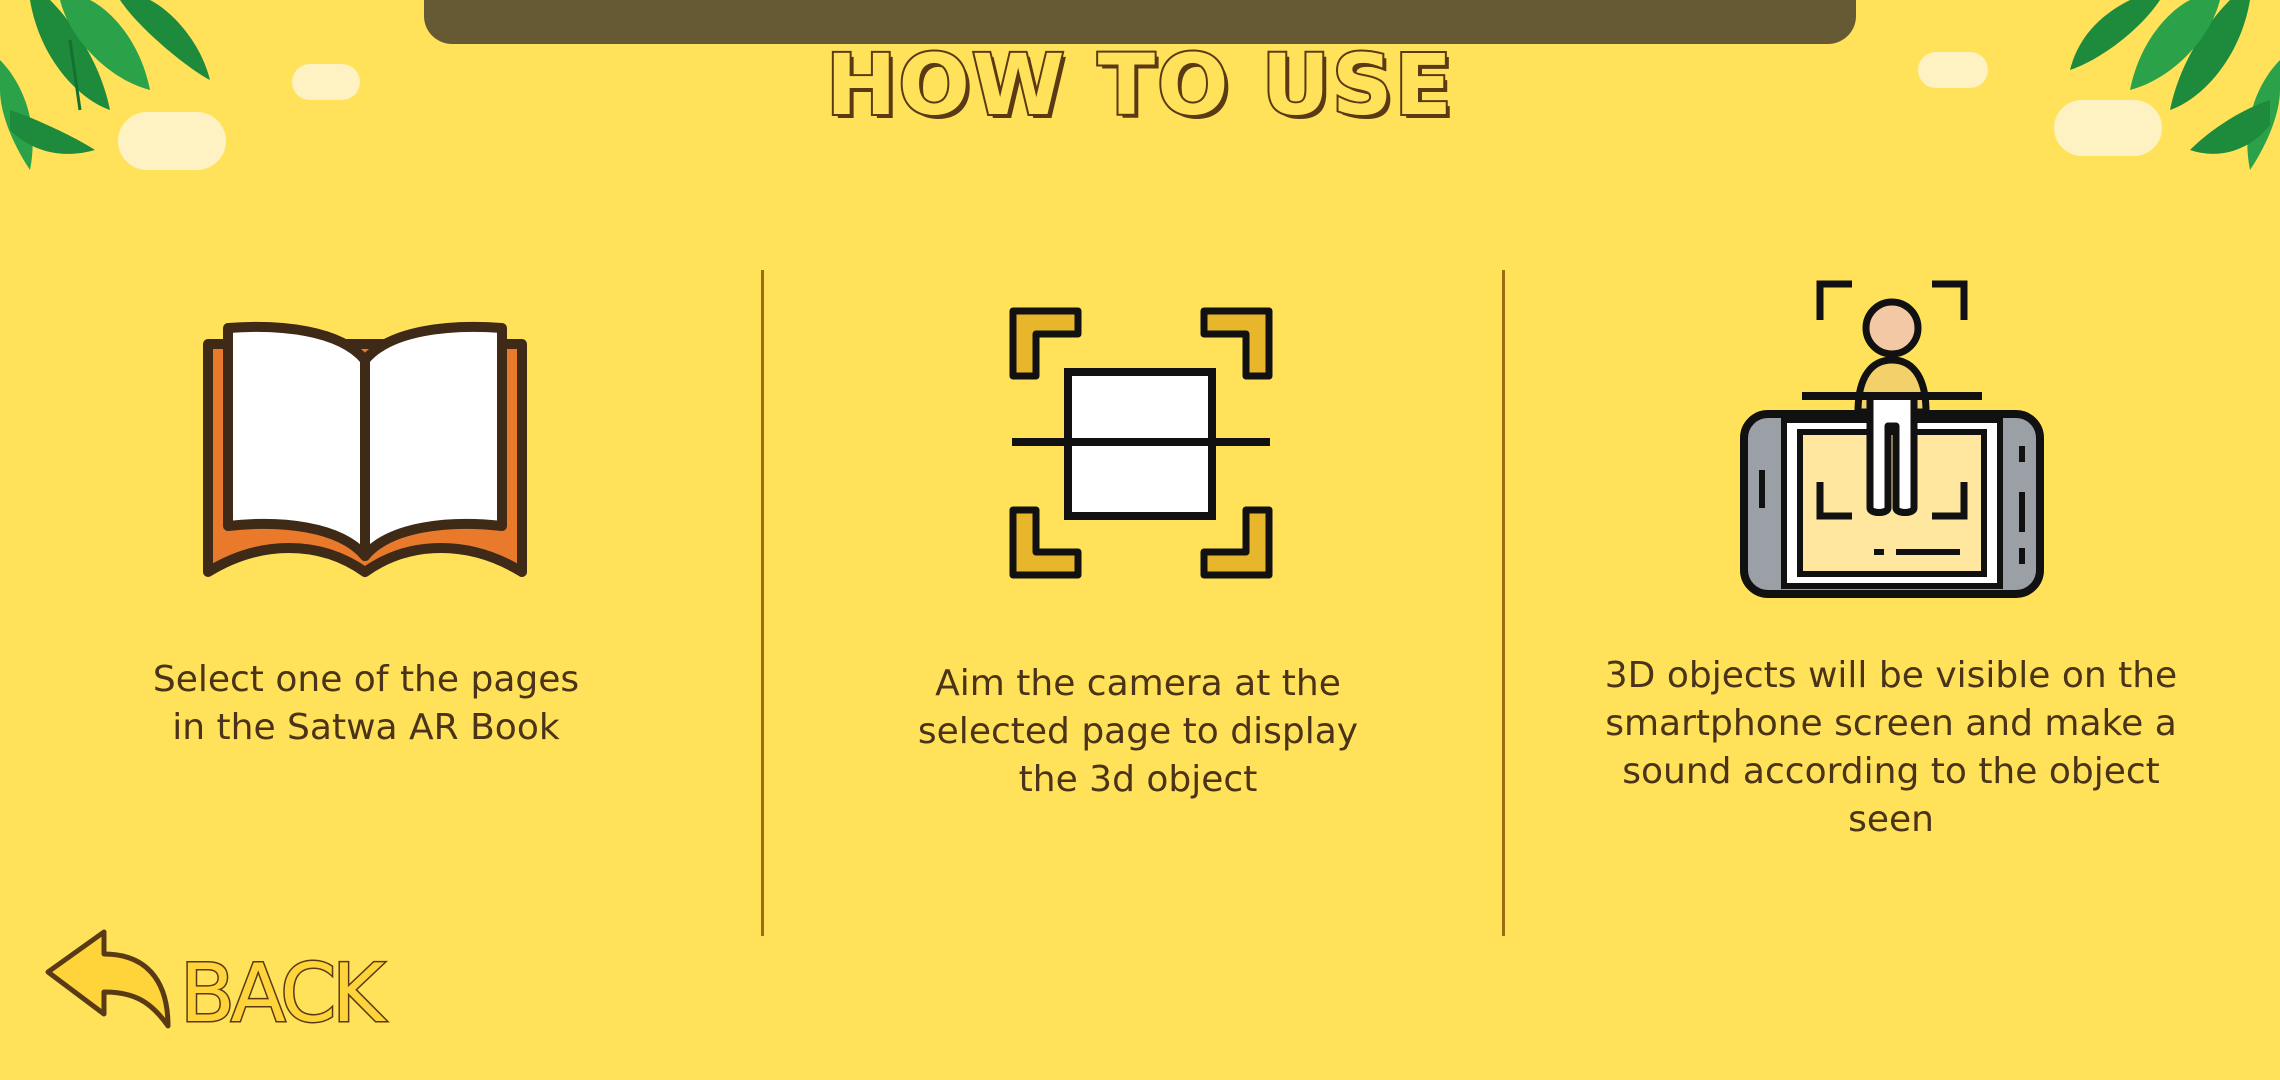  What do you see at coordinates (366, 727) in the screenshot?
I see `step-1-caption-line: in the Satwa AR Book` at bounding box center [366, 727].